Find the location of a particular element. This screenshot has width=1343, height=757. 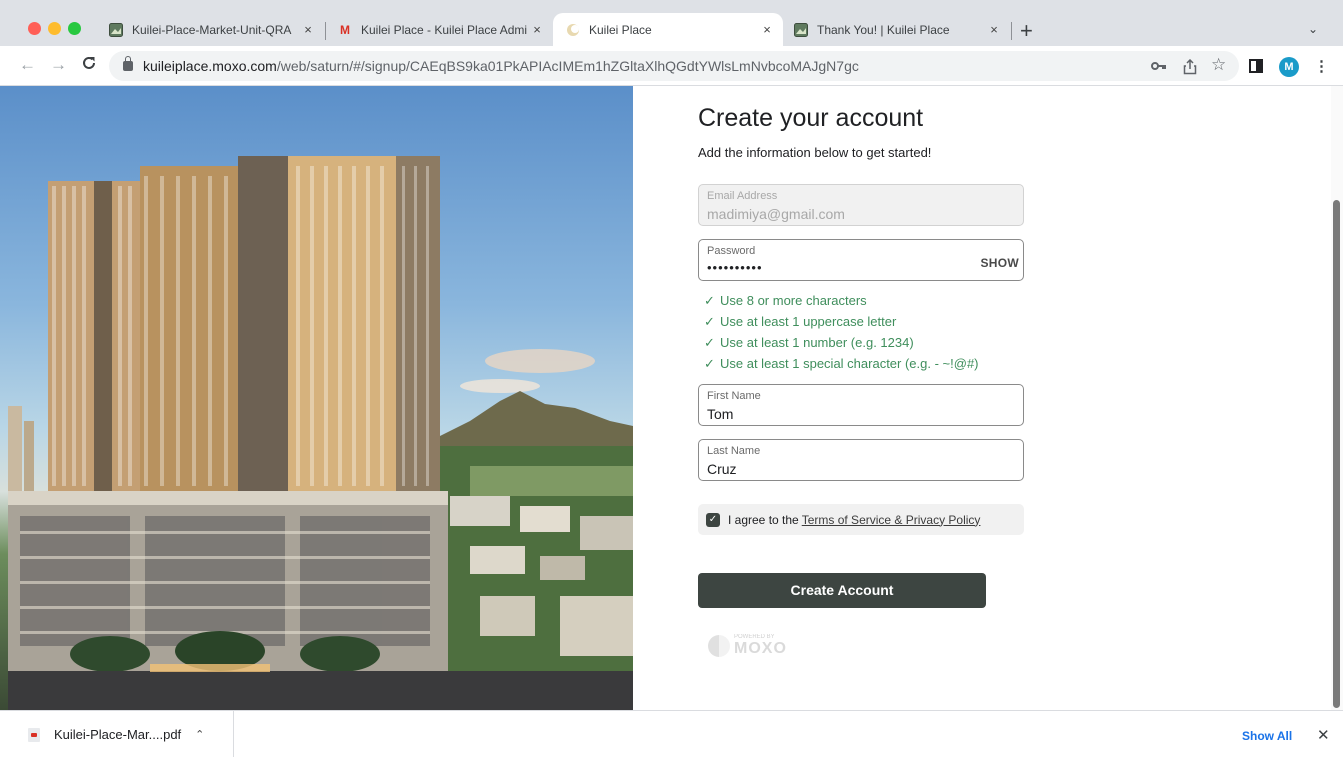

password-rule: ✓ Use at least 1 number (e.g. 1234) is located at coordinates (809, 342).